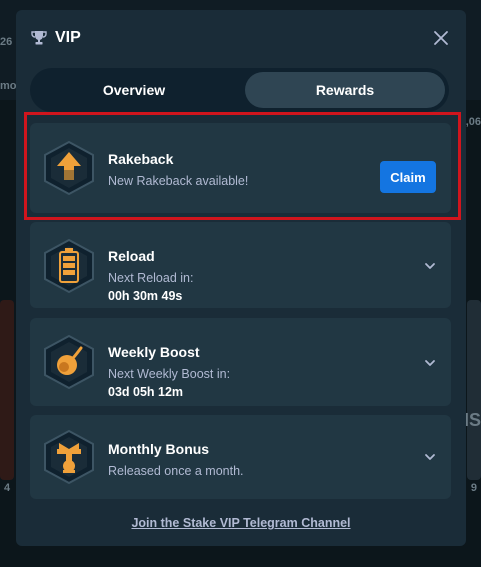  What do you see at coordinates (473, 488) in the screenshot?
I see `backdrop-text: 9` at bounding box center [473, 488].